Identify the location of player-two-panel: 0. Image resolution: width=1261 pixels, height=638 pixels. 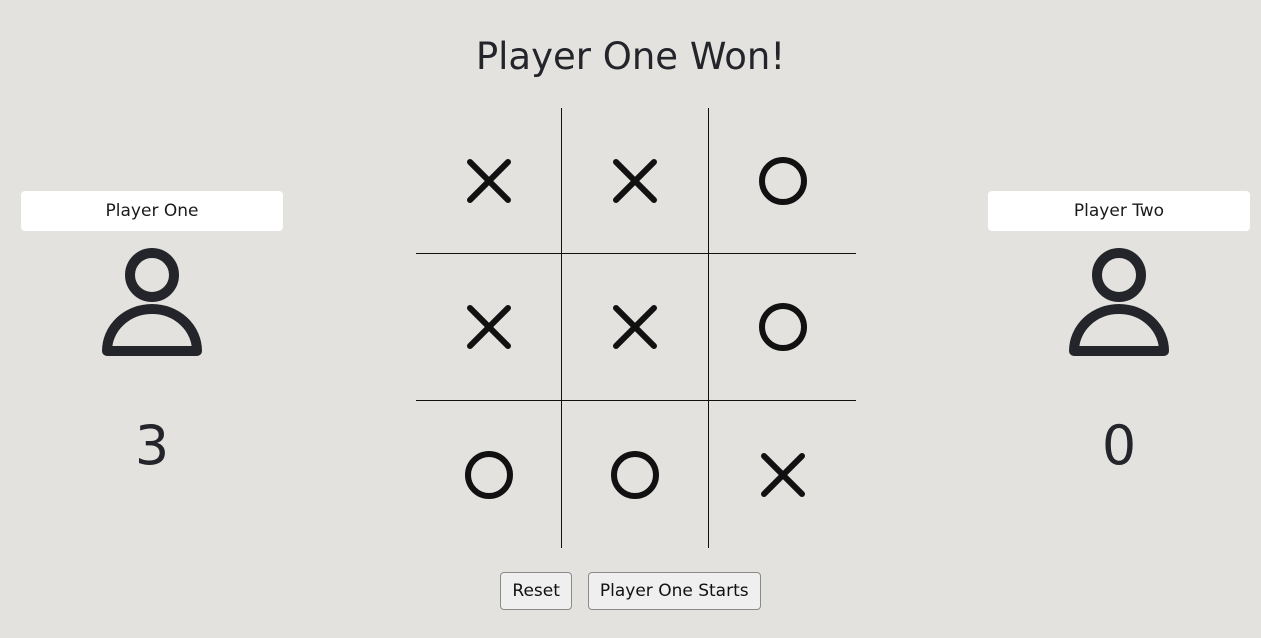
(1119, 334).